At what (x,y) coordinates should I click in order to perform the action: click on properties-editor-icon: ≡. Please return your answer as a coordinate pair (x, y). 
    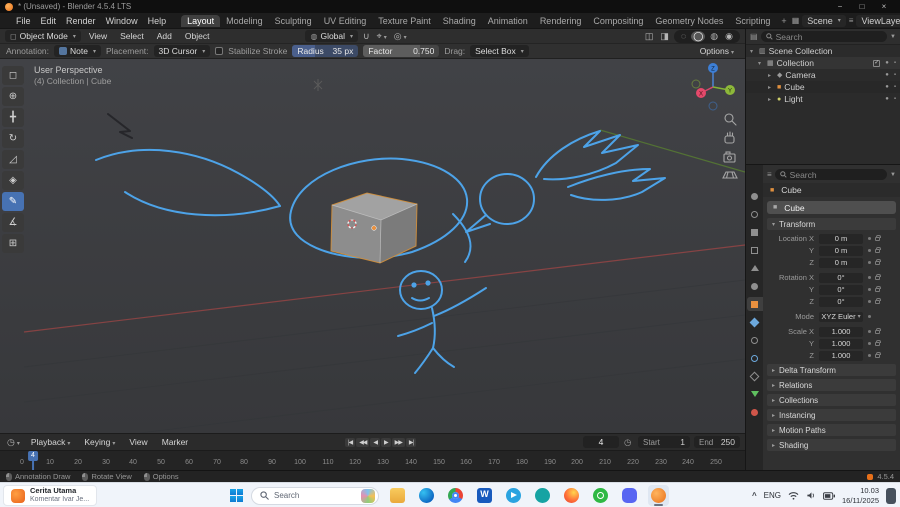
    Looking at the image, I should click on (769, 174).